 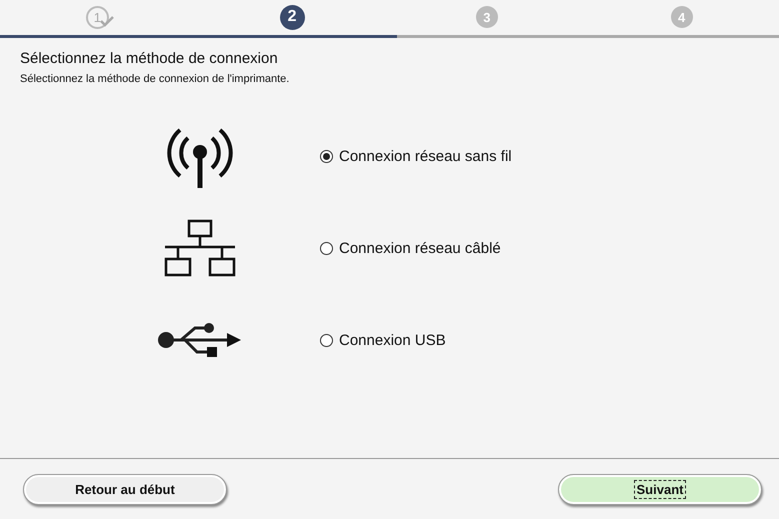 What do you see at coordinates (200, 340) in the screenshot?
I see `usb-icon` at bounding box center [200, 340].